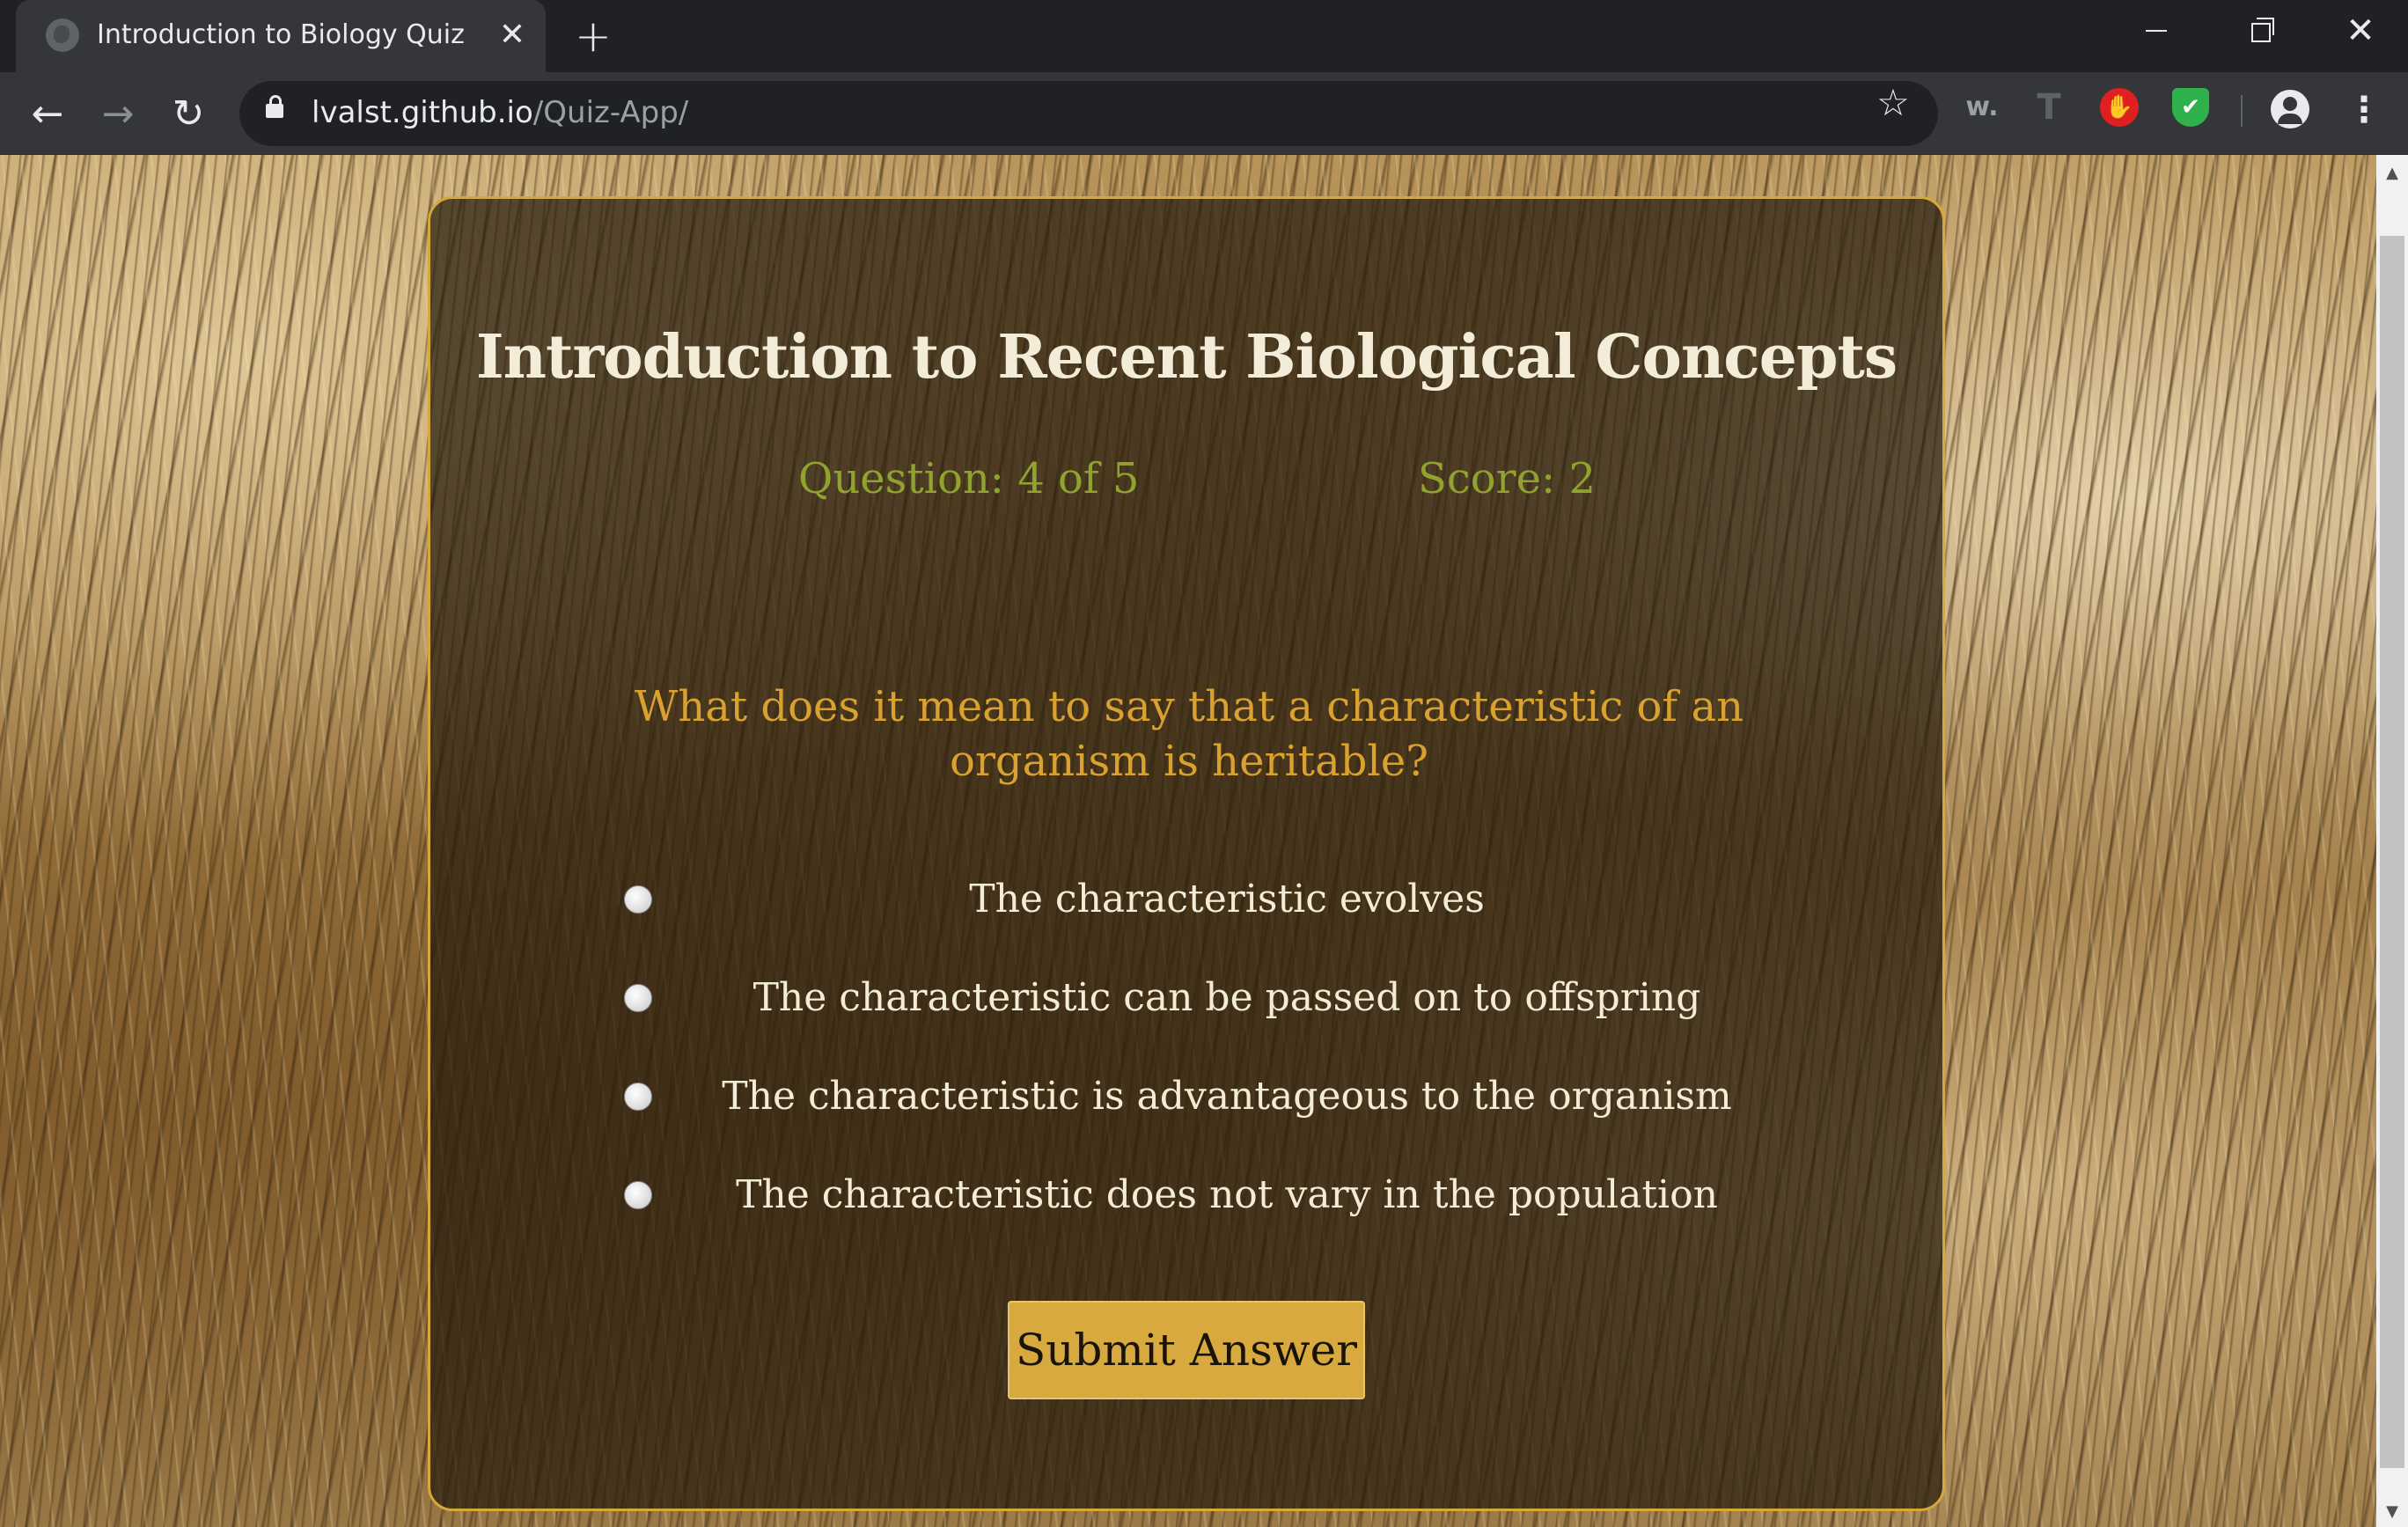 The image size is (2408, 1527). What do you see at coordinates (1982, 107) in the screenshot?
I see `extension-w-icon: w.` at bounding box center [1982, 107].